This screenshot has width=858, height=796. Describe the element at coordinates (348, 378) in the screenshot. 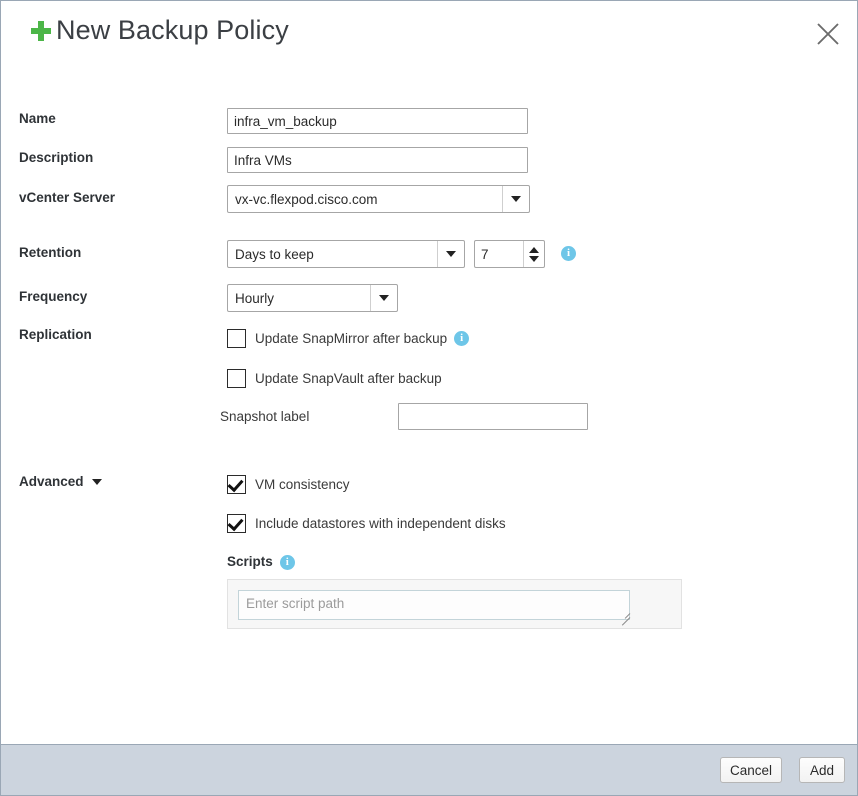

I see `snapvault-label: Update SnapVault after backup` at that location.